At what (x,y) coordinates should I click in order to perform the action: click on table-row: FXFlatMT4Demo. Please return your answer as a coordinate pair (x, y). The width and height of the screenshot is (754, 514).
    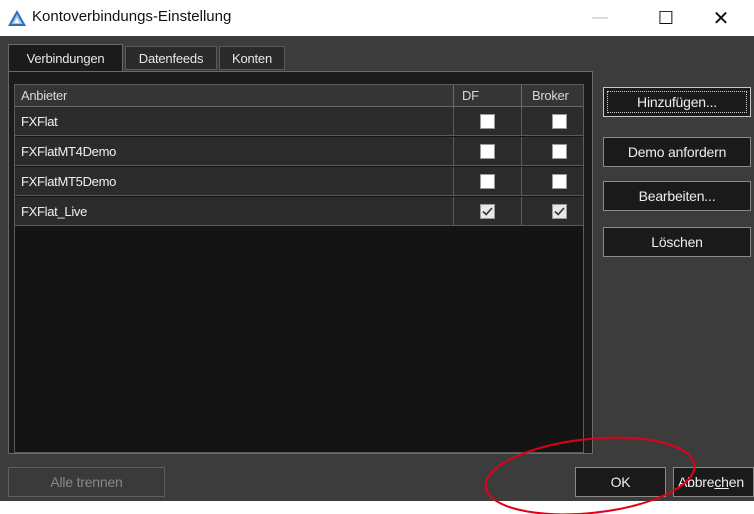
    Looking at the image, I should click on (299, 151).